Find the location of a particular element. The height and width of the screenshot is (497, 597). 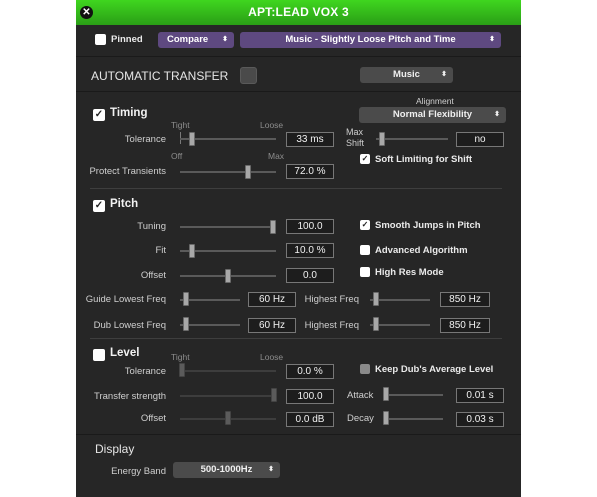

tolerance-label: Tolerance is located at coordinates (145, 139).